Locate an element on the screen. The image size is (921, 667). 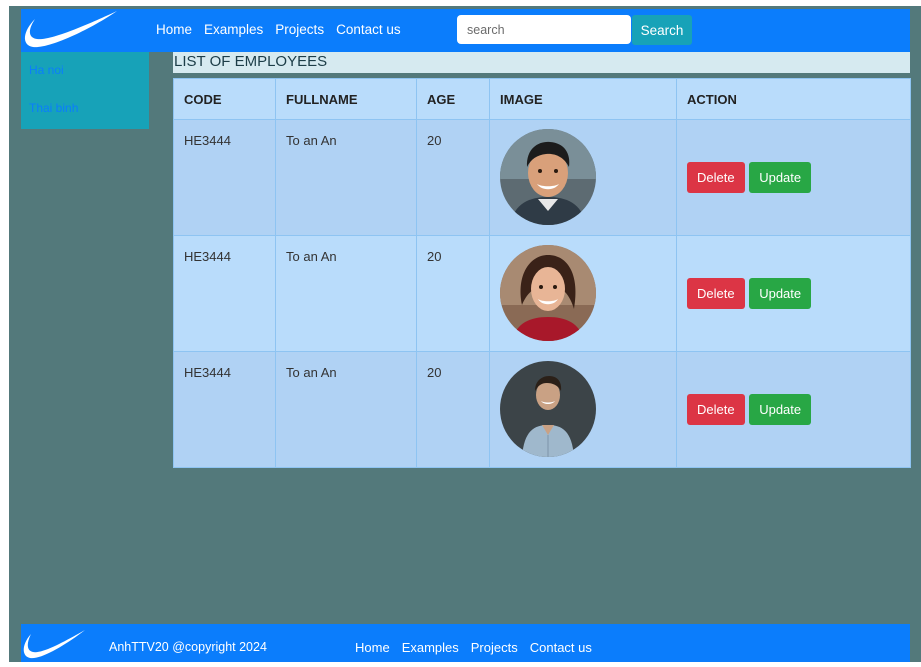
sidebar-item-thai-binh: Thai binh is located at coordinates (53, 108).